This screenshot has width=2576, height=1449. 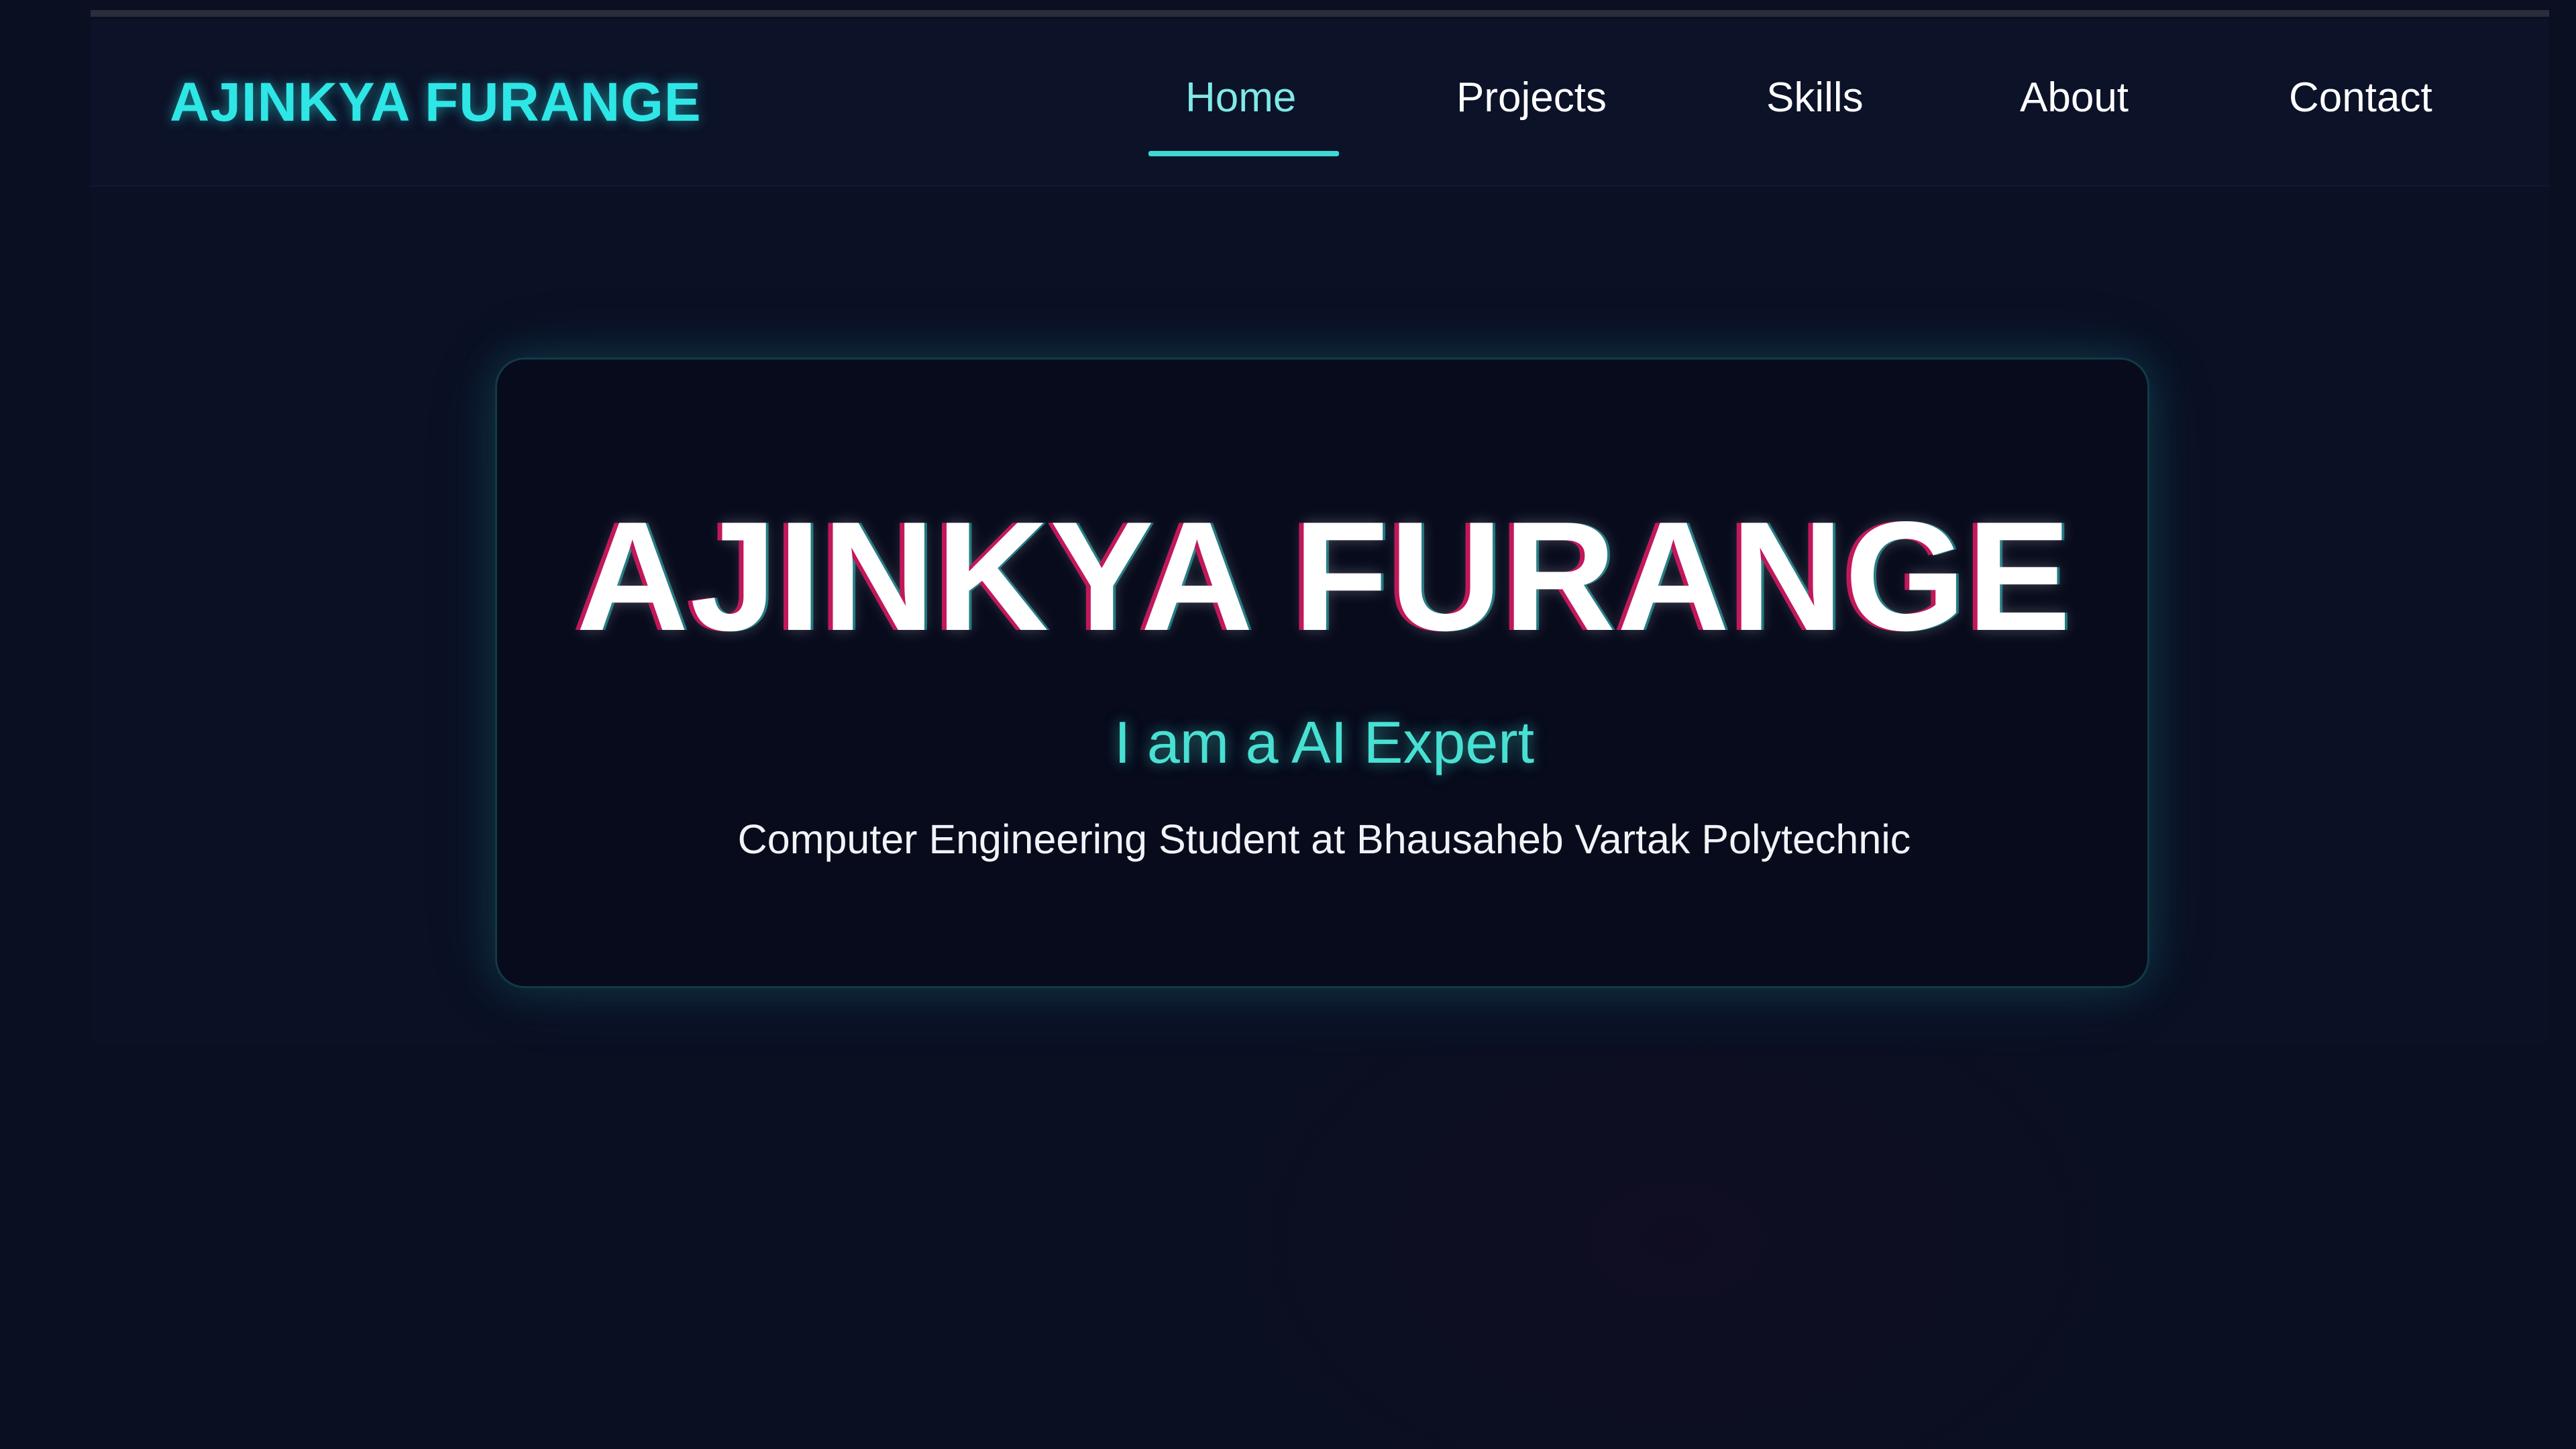 I want to click on nav-link-contact: Contact, so click(x=2360, y=97).